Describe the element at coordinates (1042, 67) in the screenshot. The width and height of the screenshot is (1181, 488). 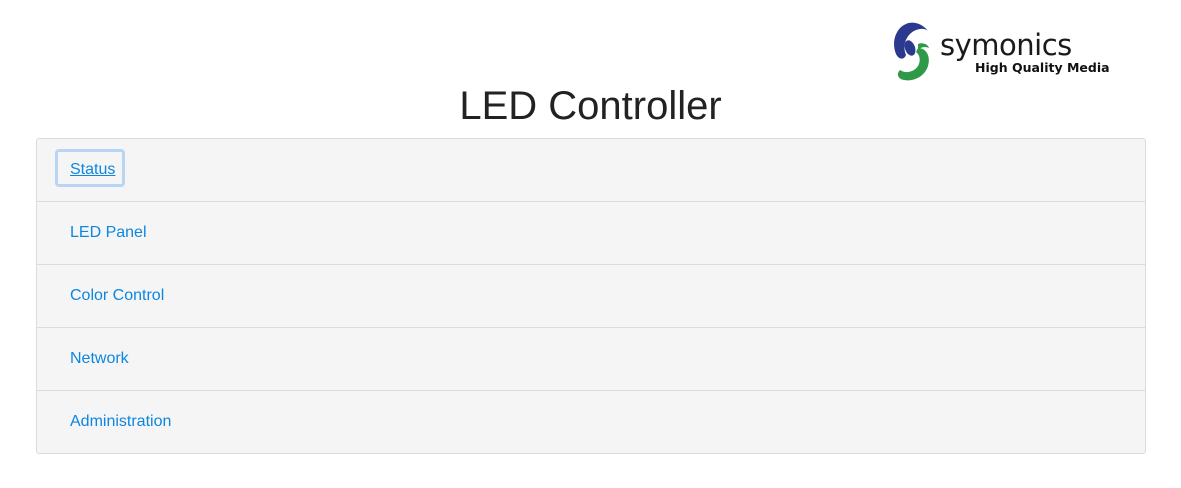
I see `brand-tagline: High Quality Media` at that location.